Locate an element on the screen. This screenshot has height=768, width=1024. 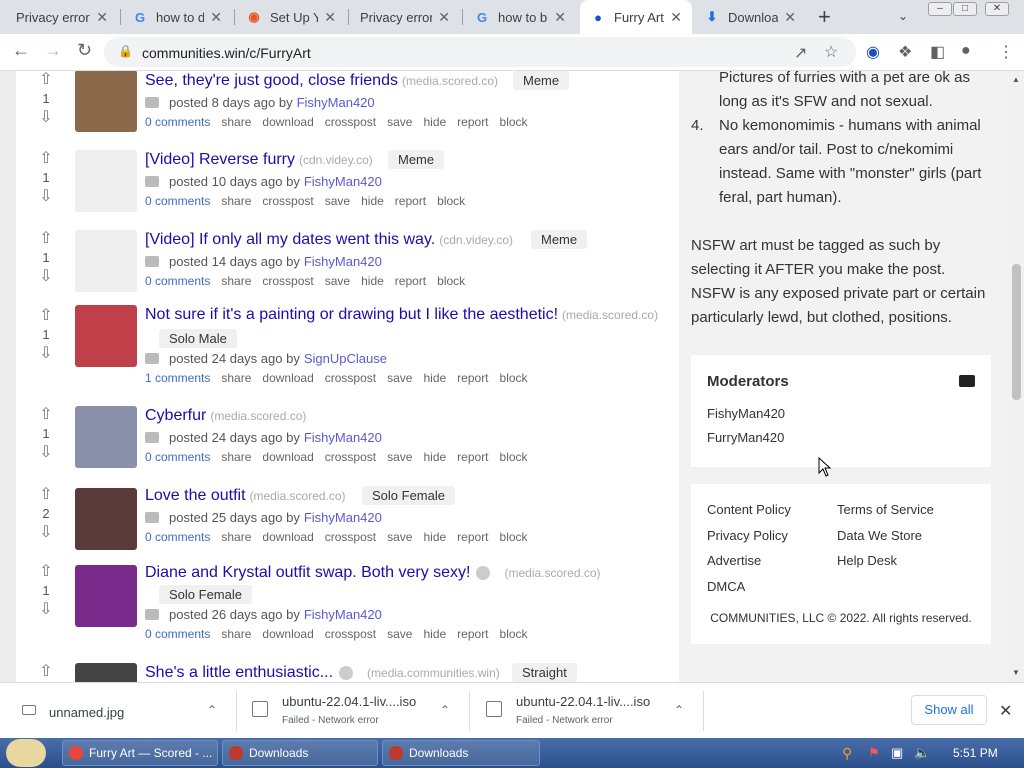
footer-link: Advertise is located at coordinates (734, 560).